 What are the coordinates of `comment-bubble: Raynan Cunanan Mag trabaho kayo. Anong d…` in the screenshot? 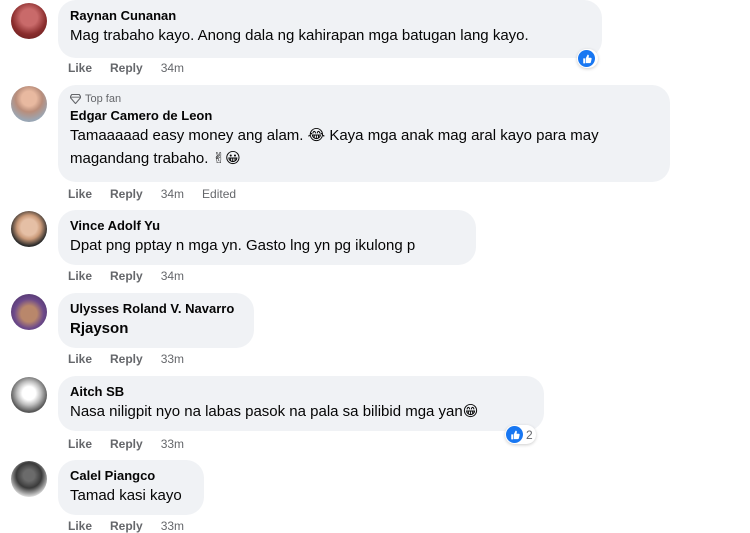 It's located at (330, 29).